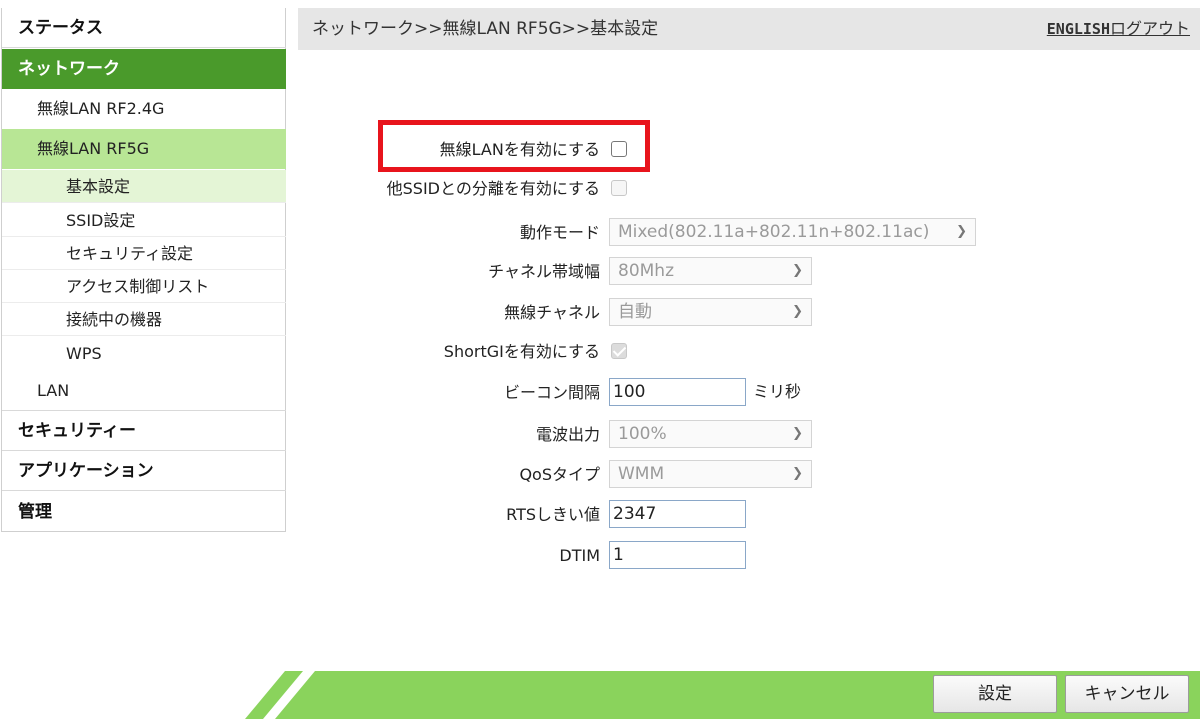 This screenshot has height=719, width=1200. Describe the element at coordinates (144, 431) in the screenshot. I see `sidebar-item-security: セキュリティー` at that location.